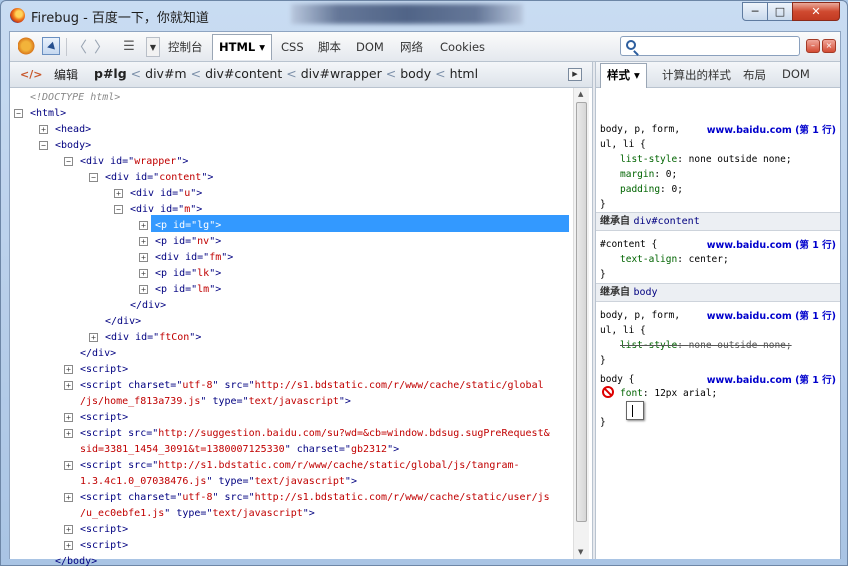 Image resolution: width=848 pixels, height=566 pixels. I want to click on breadcrumb-item: html, so click(464, 73).